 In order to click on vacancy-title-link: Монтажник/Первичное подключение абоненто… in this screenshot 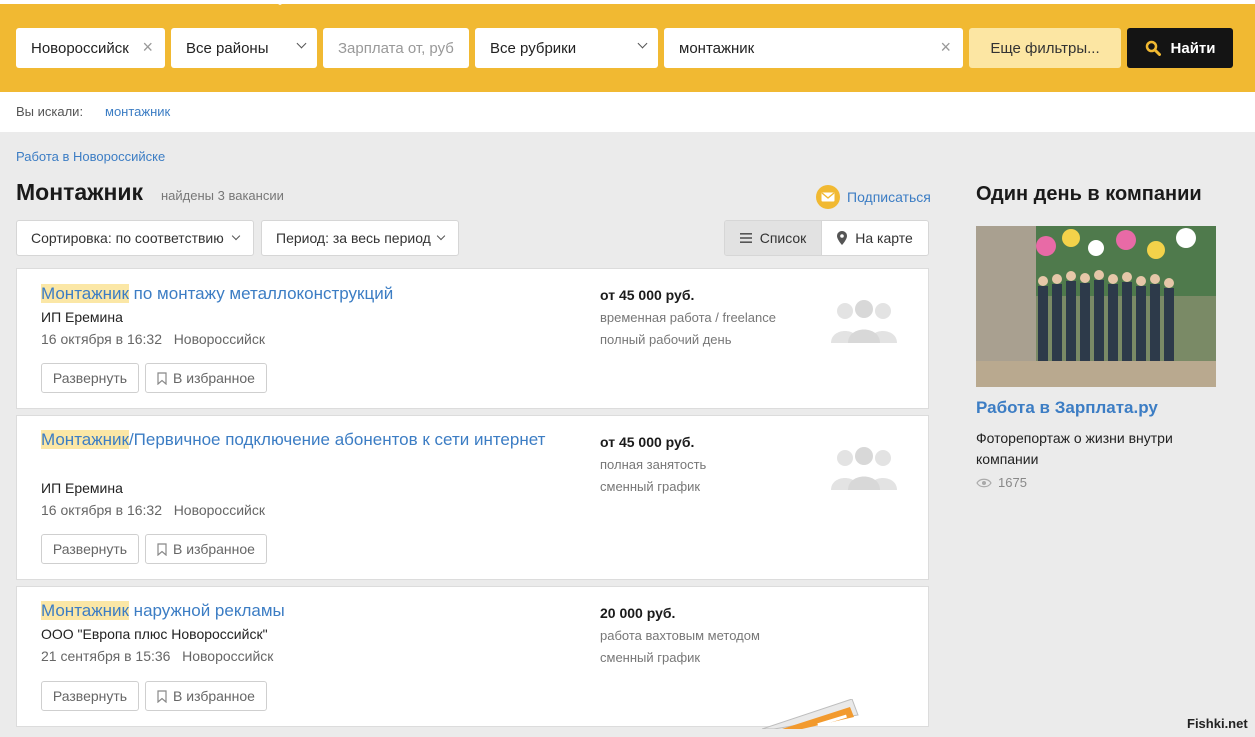, I will do `click(301, 440)`.